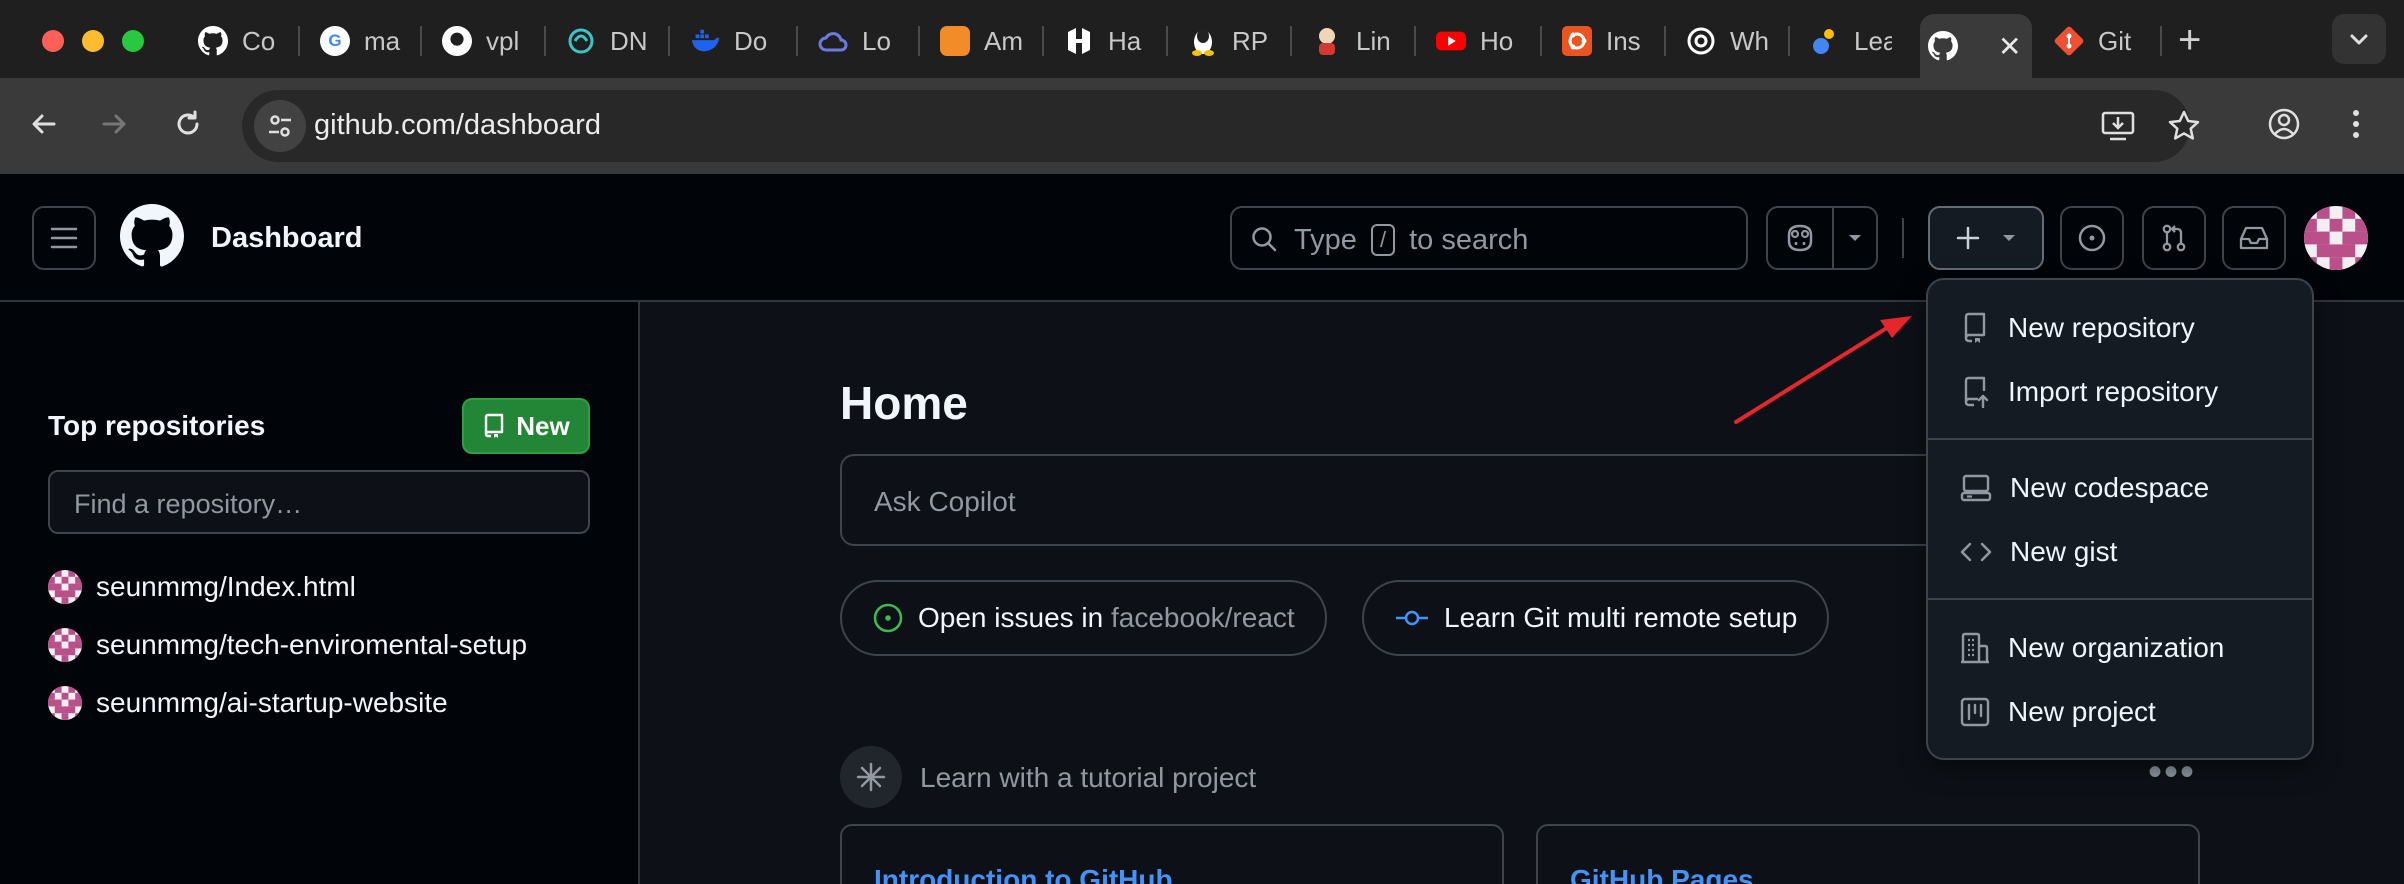  Describe the element at coordinates (1825, 41) in the screenshot. I see `learn-icon` at that location.